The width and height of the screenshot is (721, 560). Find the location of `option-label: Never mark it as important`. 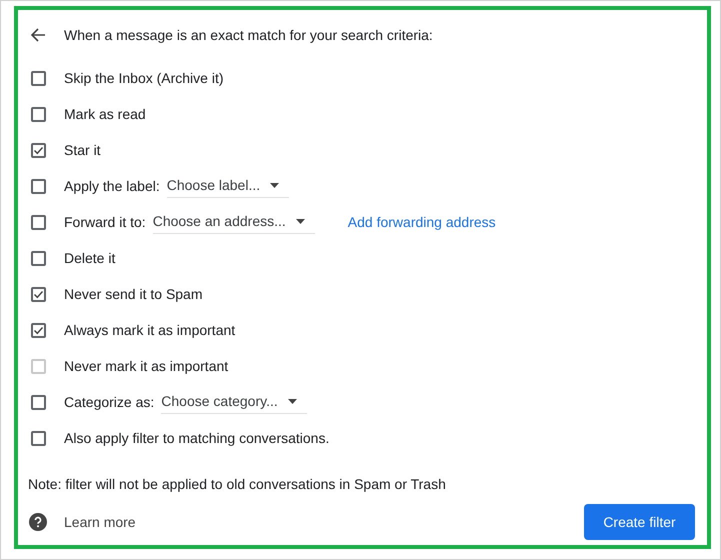

option-label: Never mark it as important is located at coordinates (146, 366).